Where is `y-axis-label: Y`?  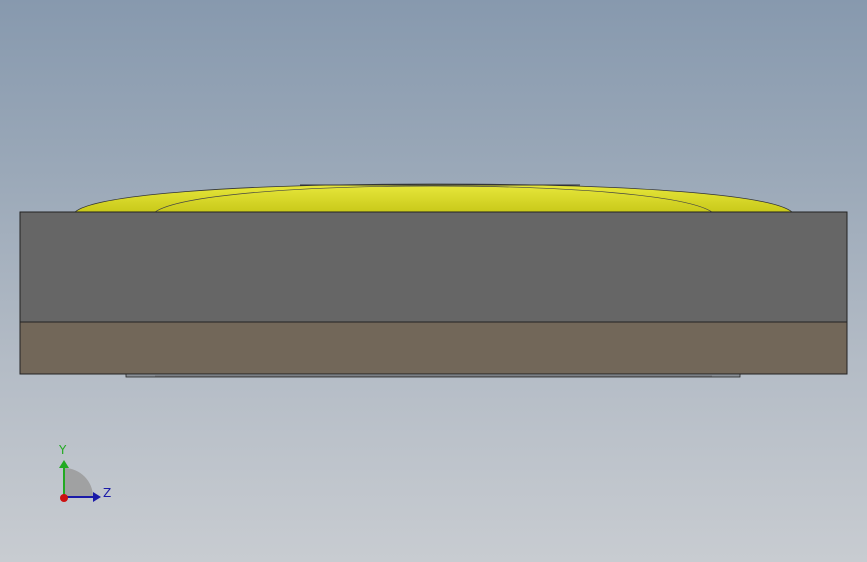 y-axis-label: Y is located at coordinates (62, 450).